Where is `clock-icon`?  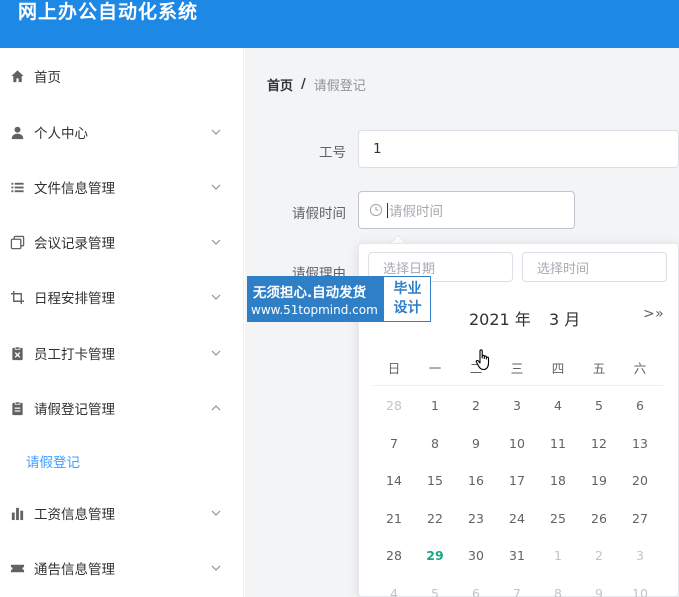
clock-icon is located at coordinates (376, 210).